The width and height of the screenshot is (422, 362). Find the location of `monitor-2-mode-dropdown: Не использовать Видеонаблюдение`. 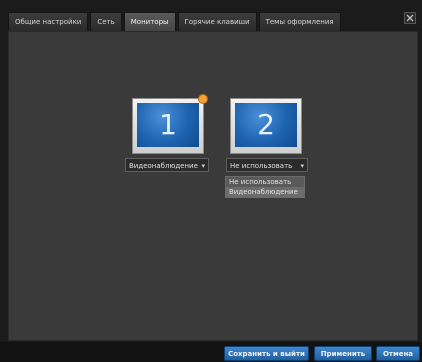

monitor-2-mode-dropdown: Не использовать Видеонаблюдение is located at coordinates (265, 187).